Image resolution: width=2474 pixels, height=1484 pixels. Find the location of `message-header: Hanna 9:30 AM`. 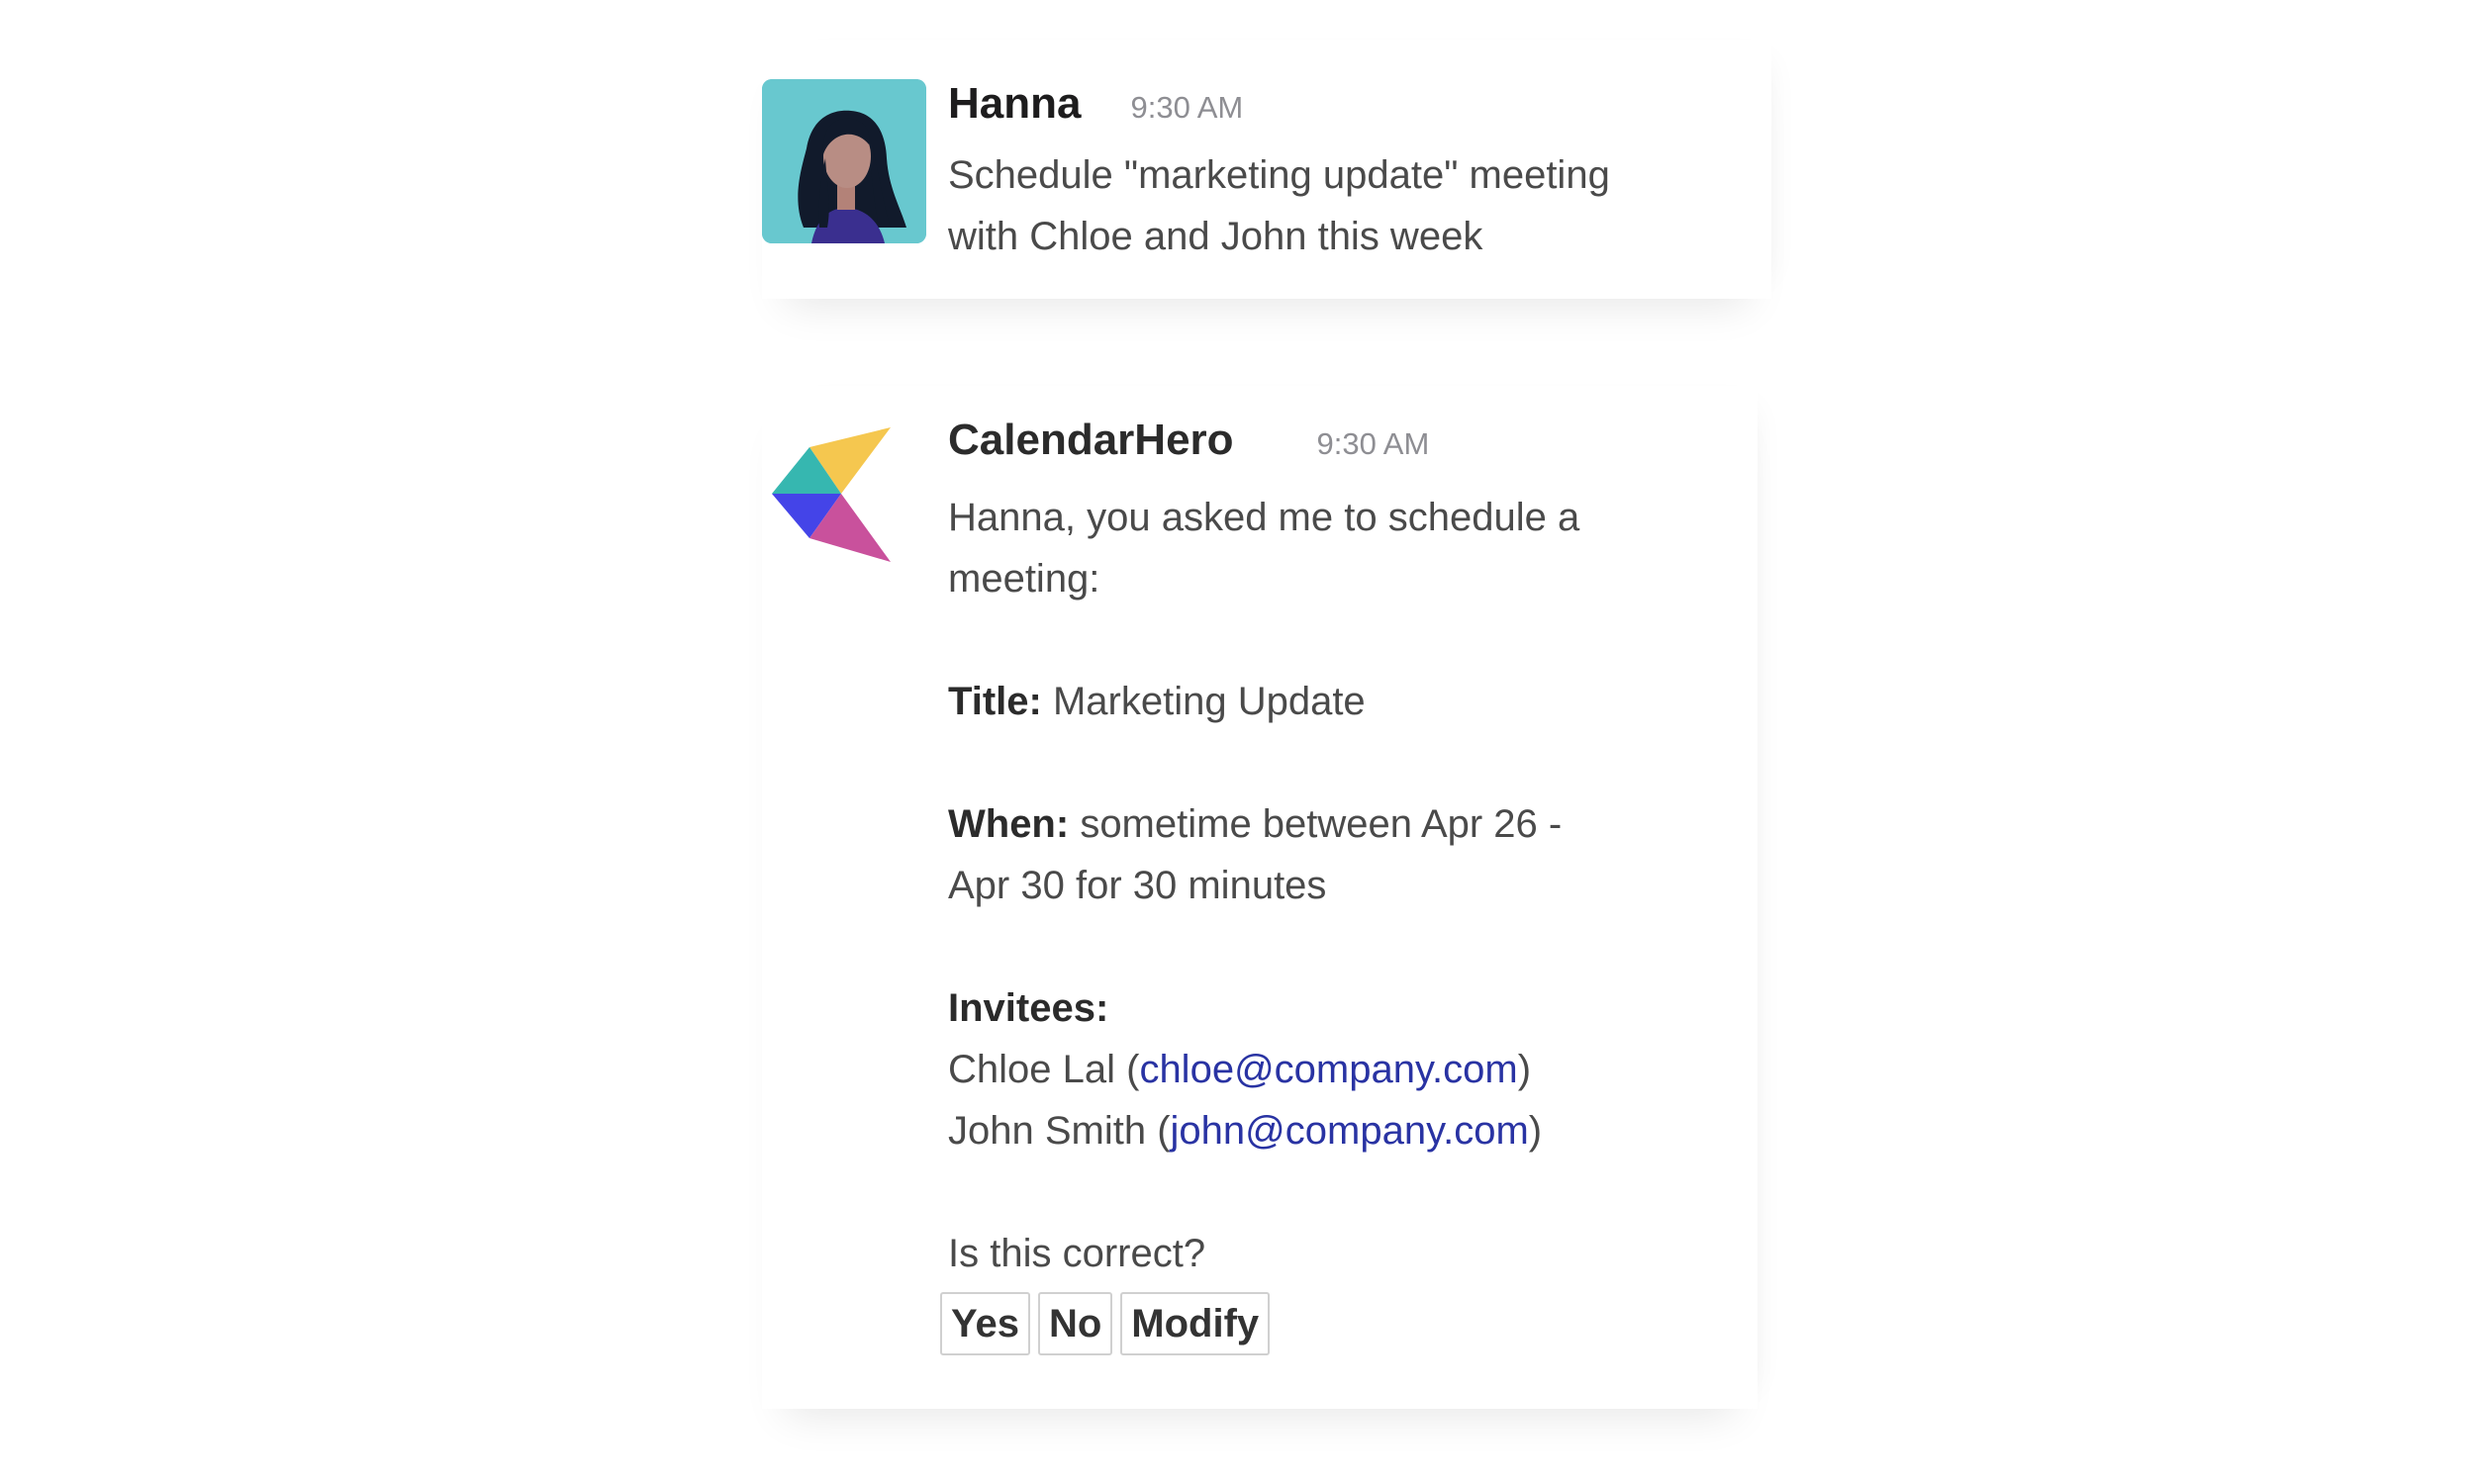

message-header: Hanna 9:30 AM is located at coordinates (1359, 109).